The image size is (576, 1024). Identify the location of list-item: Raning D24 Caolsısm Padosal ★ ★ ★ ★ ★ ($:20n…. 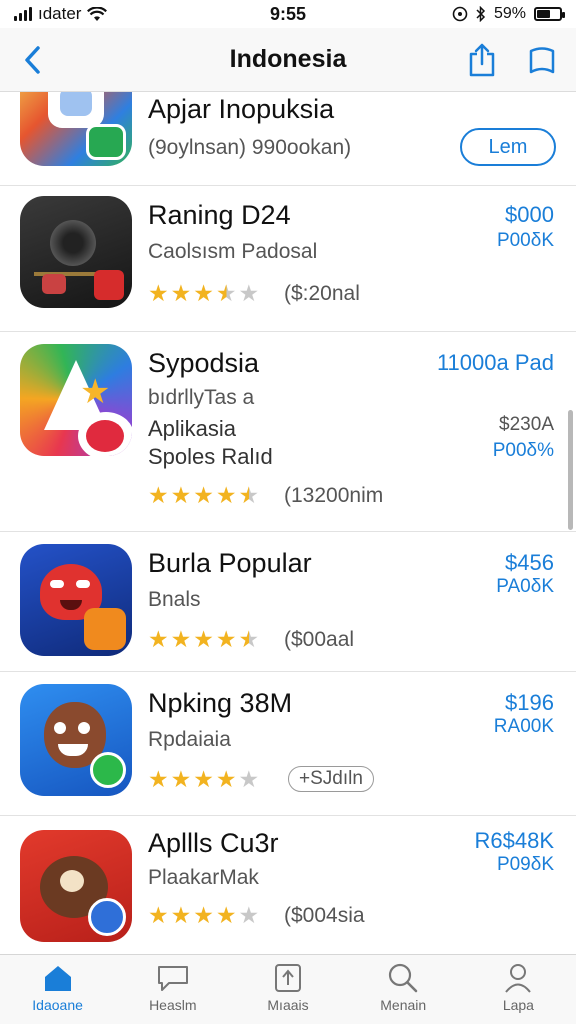
(288, 259).